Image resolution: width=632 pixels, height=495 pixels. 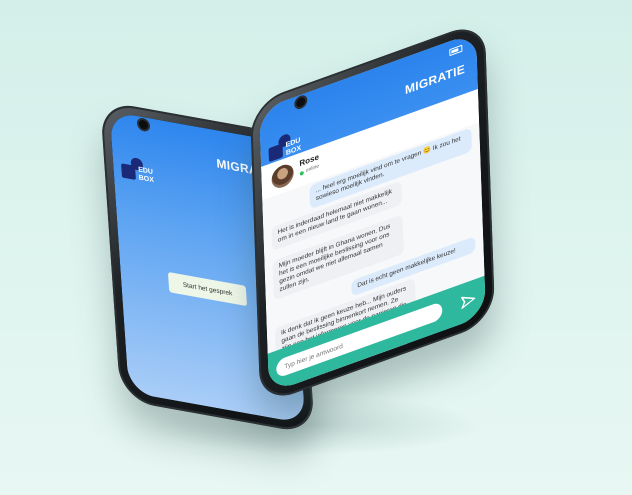 What do you see at coordinates (207, 289) in the screenshot?
I see `start-conversation-button: Start het gesprek` at bounding box center [207, 289].